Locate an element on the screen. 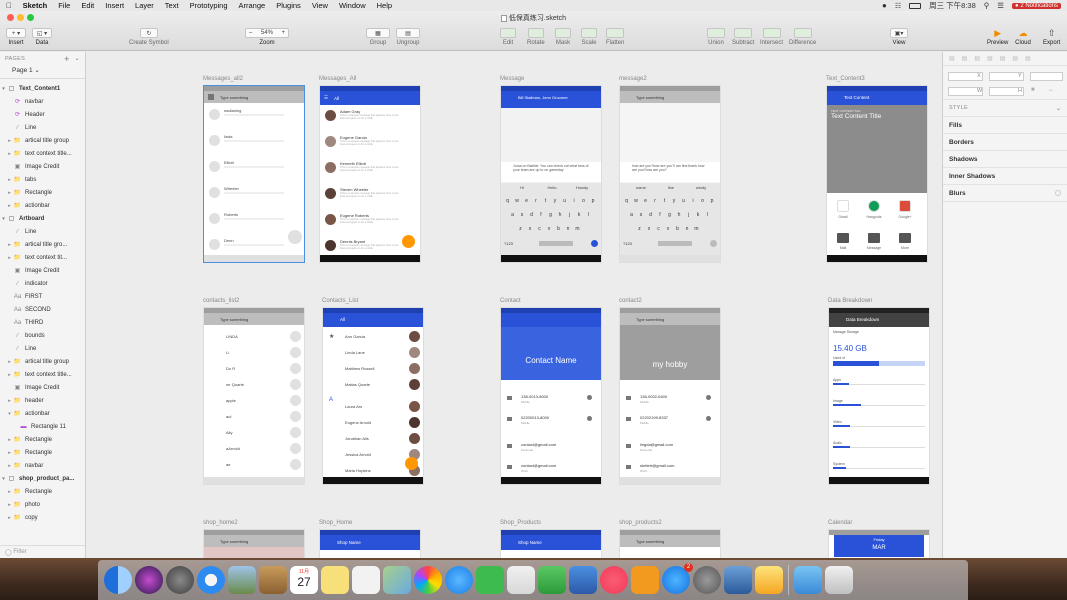 The width and height of the screenshot is (1067, 600). layer-item: ▸ 📁 navbar is located at coordinates (42, 465).